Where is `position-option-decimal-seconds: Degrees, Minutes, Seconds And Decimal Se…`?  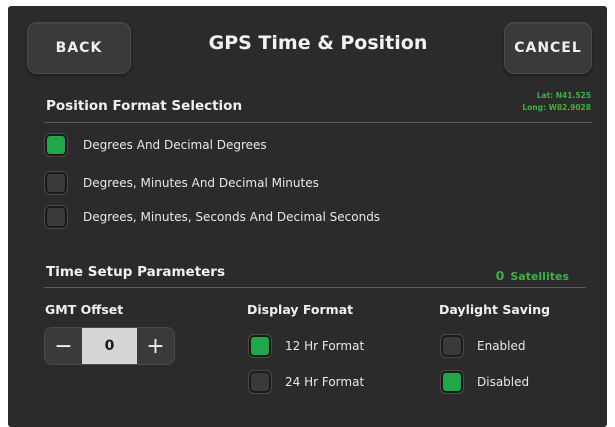 position-option-decimal-seconds: Degrees, Minutes, Seconds And Decimal Se… is located at coordinates (212, 217).